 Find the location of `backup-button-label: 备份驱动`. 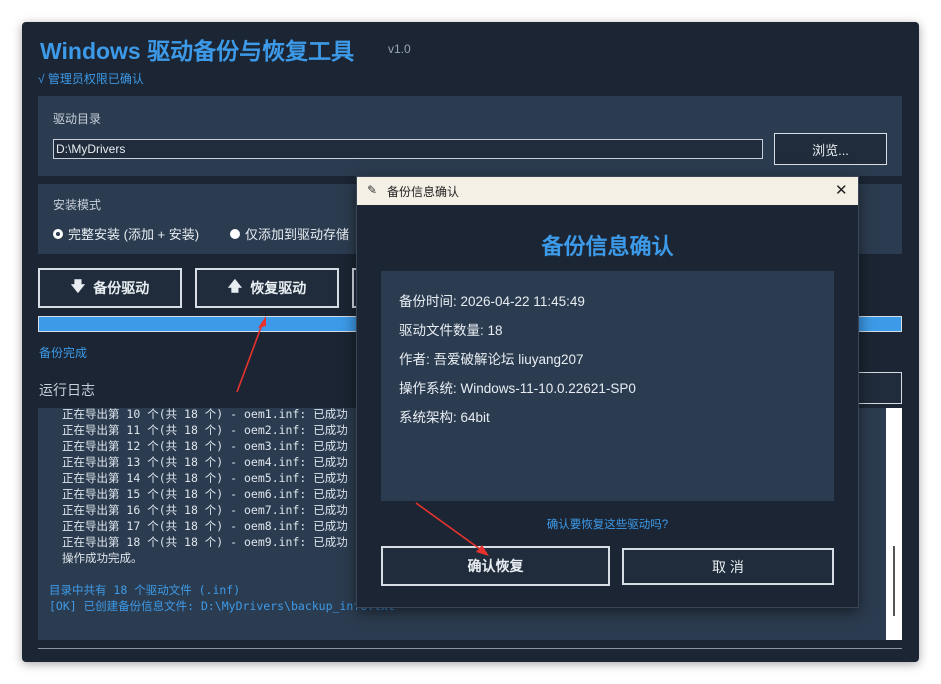

backup-button-label: 备份驱动 is located at coordinates (121, 288).